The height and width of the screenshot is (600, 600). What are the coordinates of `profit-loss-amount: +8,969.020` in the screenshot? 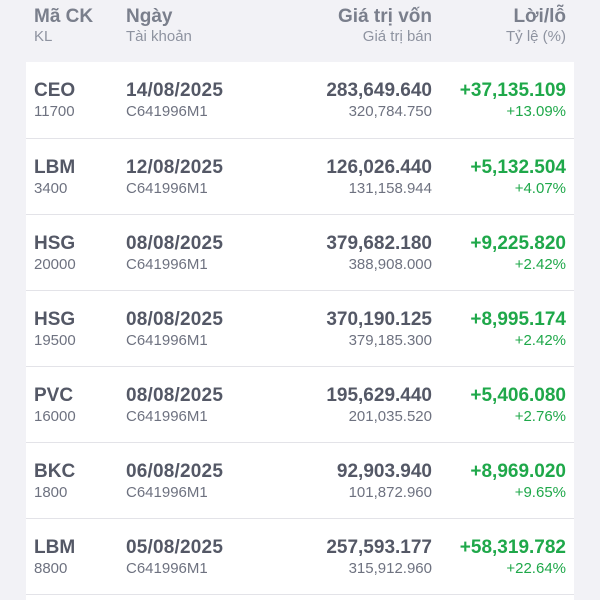 It's located at (518, 471).